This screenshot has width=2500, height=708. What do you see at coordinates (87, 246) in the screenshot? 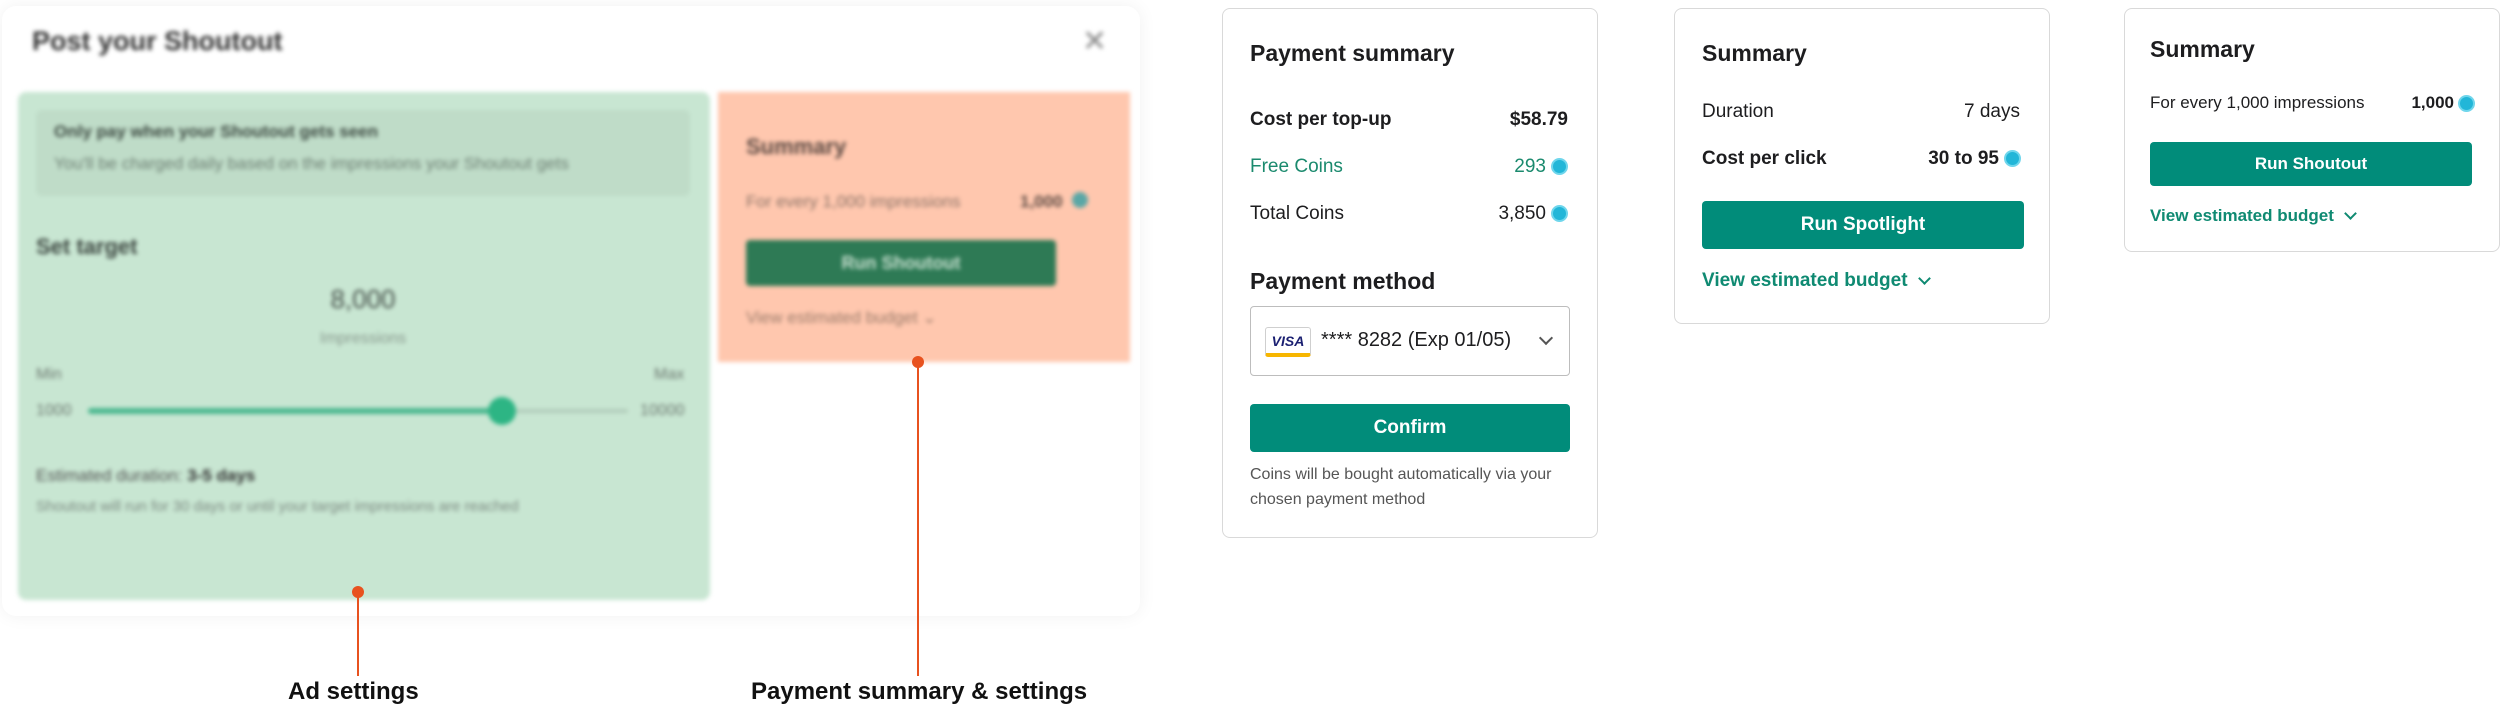
I see `set-target-heading: Set target` at bounding box center [87, 246].